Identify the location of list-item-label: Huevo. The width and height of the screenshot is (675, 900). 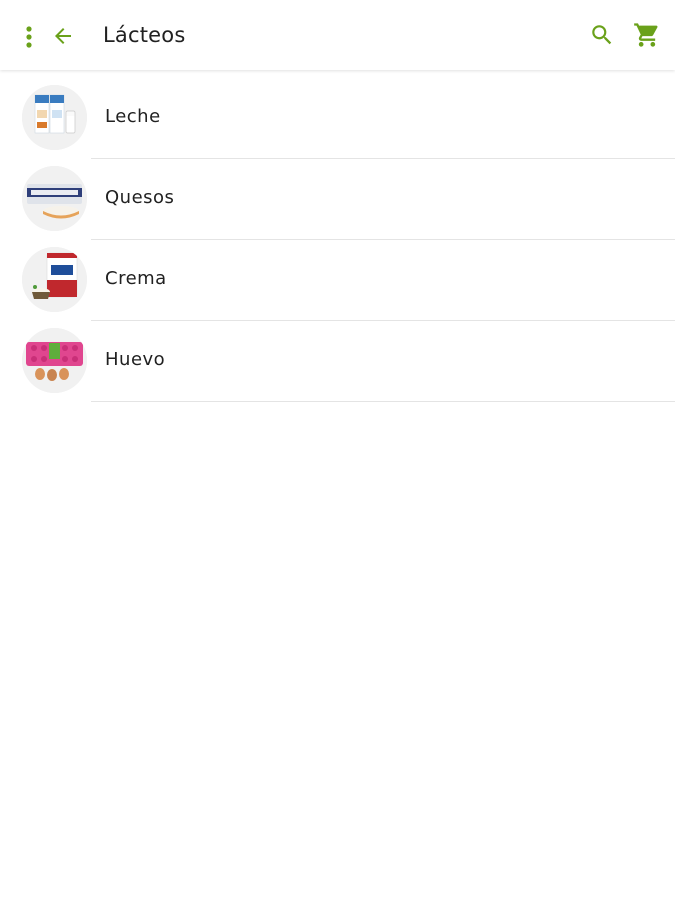
(135, 359).